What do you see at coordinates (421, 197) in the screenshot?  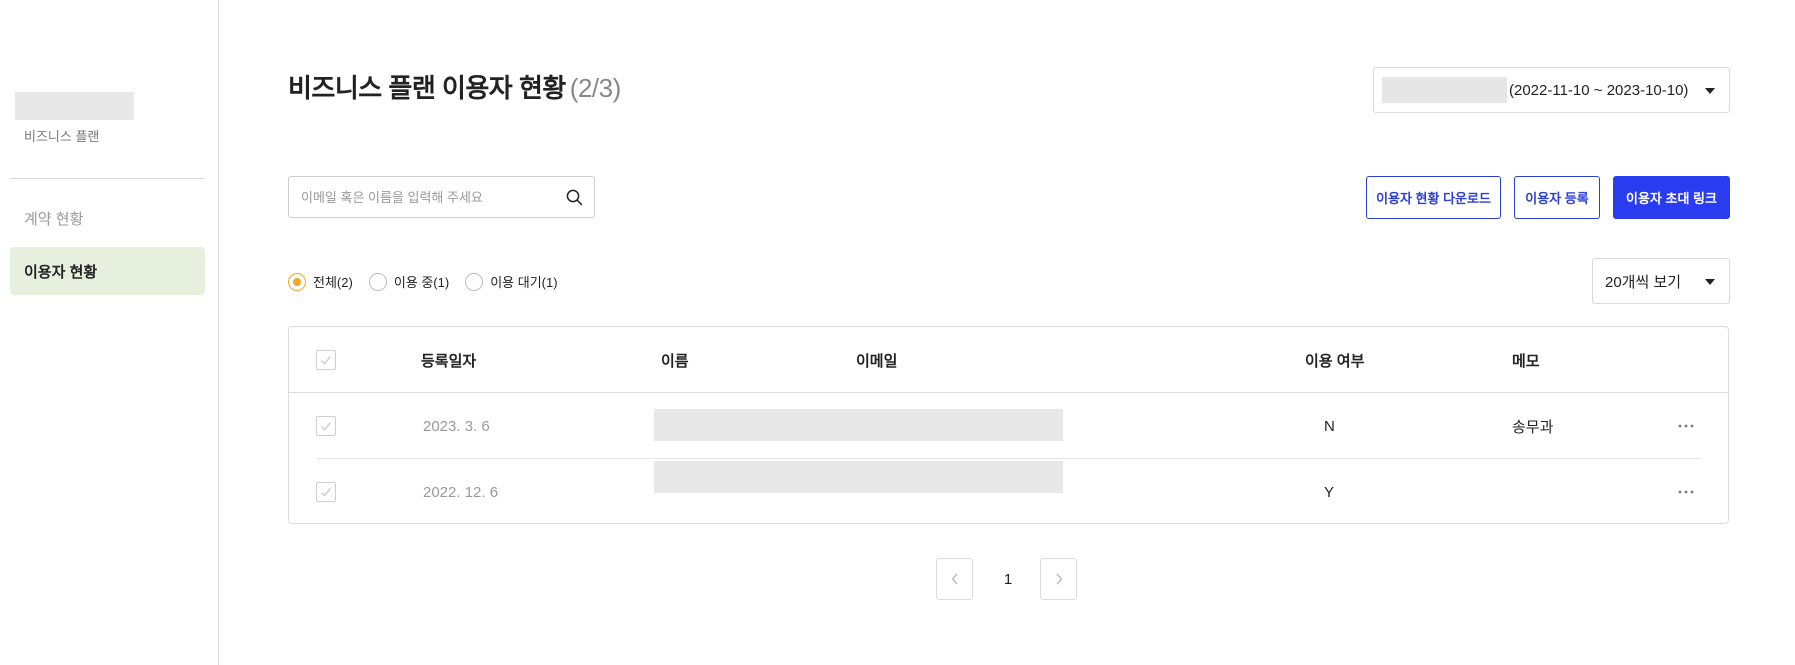 I see `search-input` at bounding box center [421, 197].